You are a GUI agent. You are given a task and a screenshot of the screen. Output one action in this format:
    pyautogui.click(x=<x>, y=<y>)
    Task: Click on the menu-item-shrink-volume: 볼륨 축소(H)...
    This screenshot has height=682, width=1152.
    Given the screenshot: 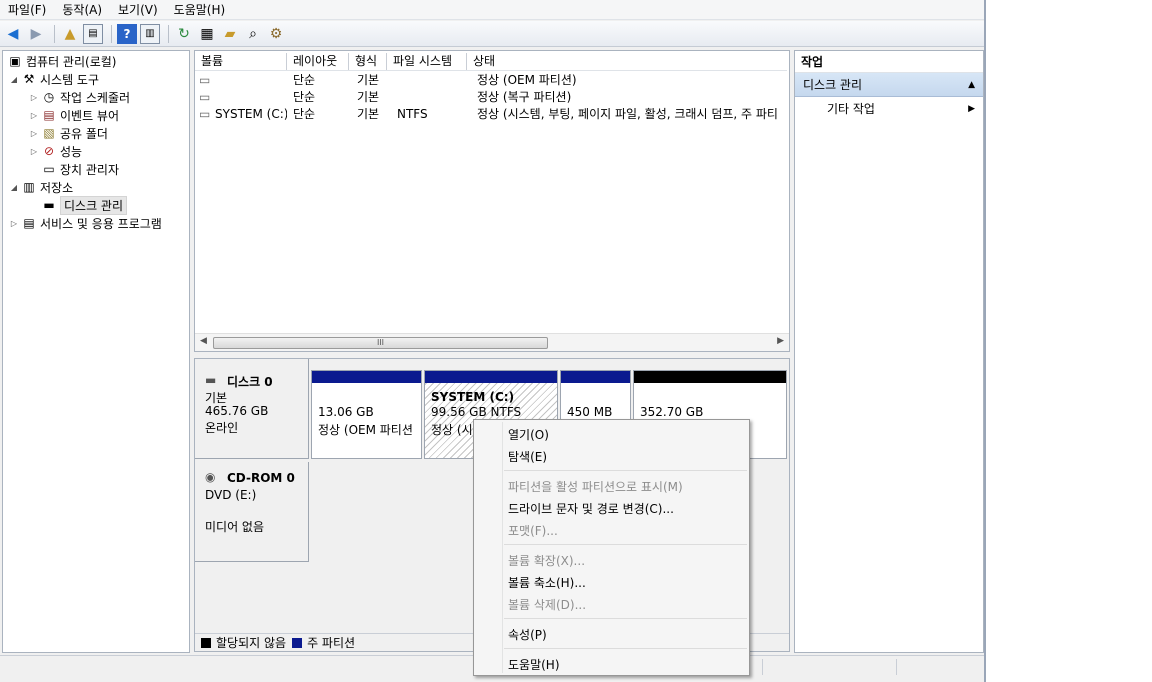 What is the action you would take?
    pyautogui.click(x=547, y=582)
    